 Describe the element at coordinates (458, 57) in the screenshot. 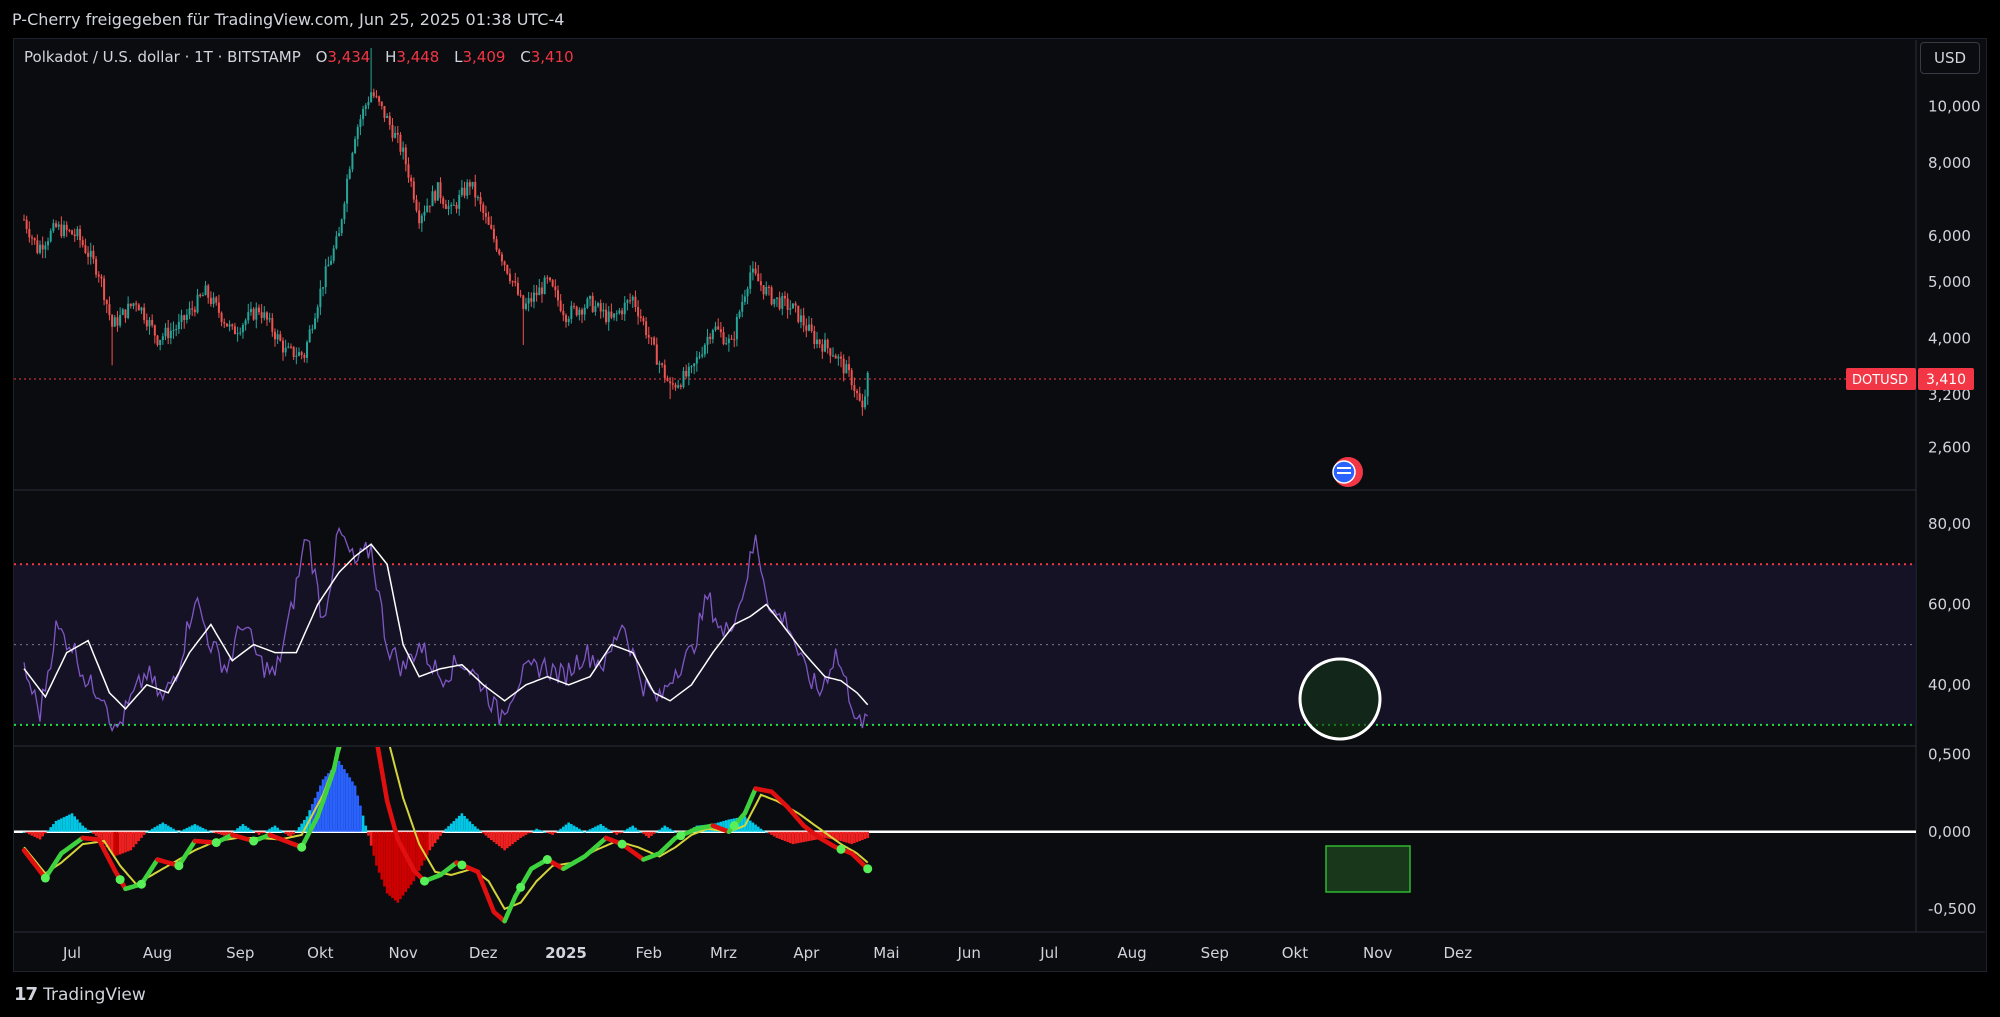

I see `low-label: L` at that location.